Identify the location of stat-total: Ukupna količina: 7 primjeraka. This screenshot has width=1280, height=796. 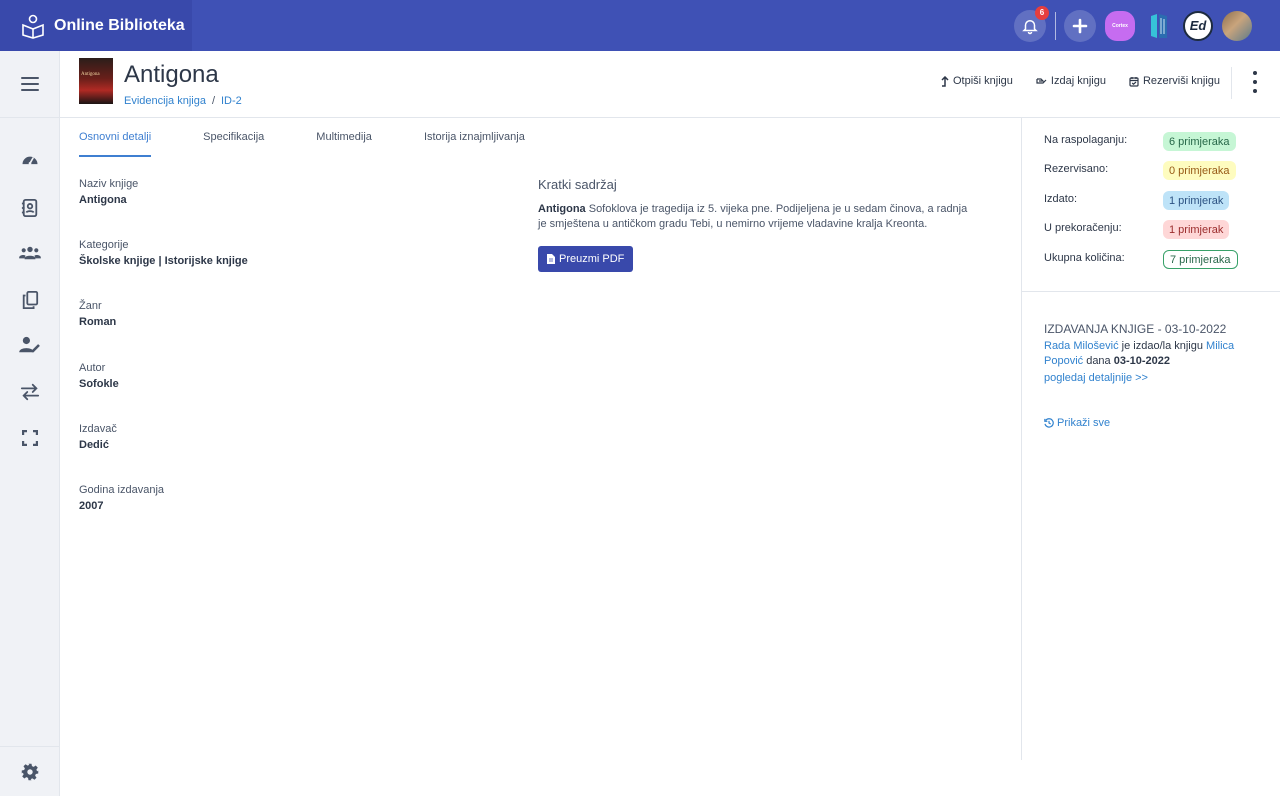
(1152, 260).